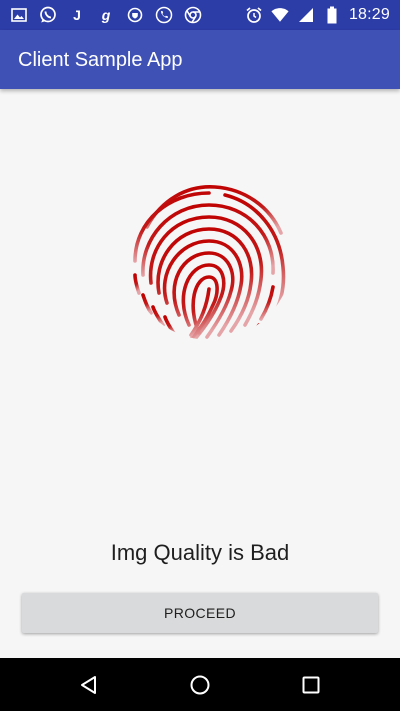  What do you see at coordinates (369, 14) in the screenshot?
I see `clock: 18:29` at bounding box center [369, 14].